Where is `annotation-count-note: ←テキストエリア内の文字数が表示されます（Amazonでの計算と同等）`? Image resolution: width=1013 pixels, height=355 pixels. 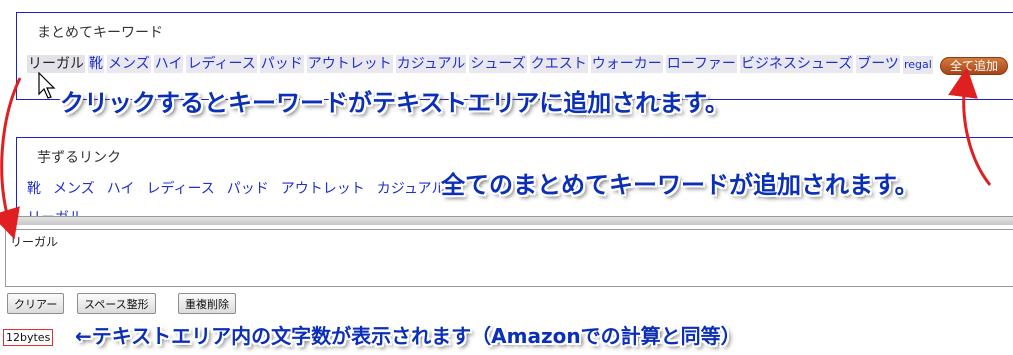 annotation-count-note: ←テキストエリア内の文字数が表示されます（Amazonでの計算と同等） is located at coordinates (408, 336).